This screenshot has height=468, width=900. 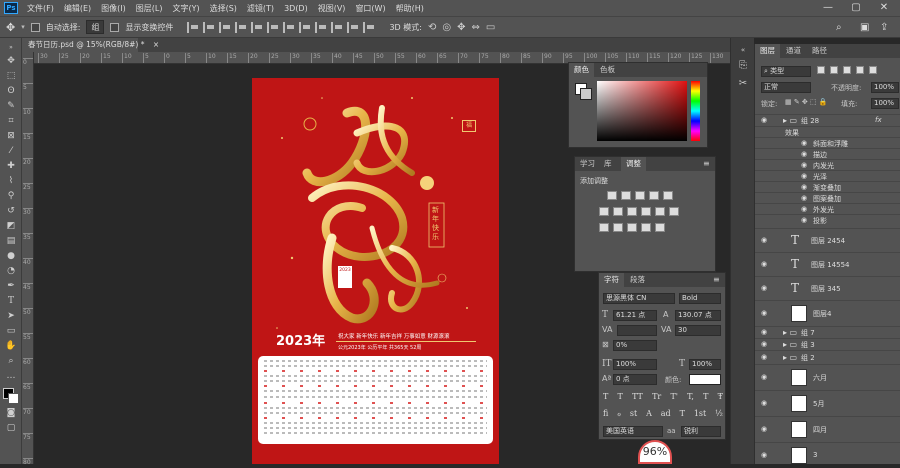 What do you see at coordinates (827, 131) in the screenshot?
I see `layer-row: 效果` at bounding box center [827, 131].